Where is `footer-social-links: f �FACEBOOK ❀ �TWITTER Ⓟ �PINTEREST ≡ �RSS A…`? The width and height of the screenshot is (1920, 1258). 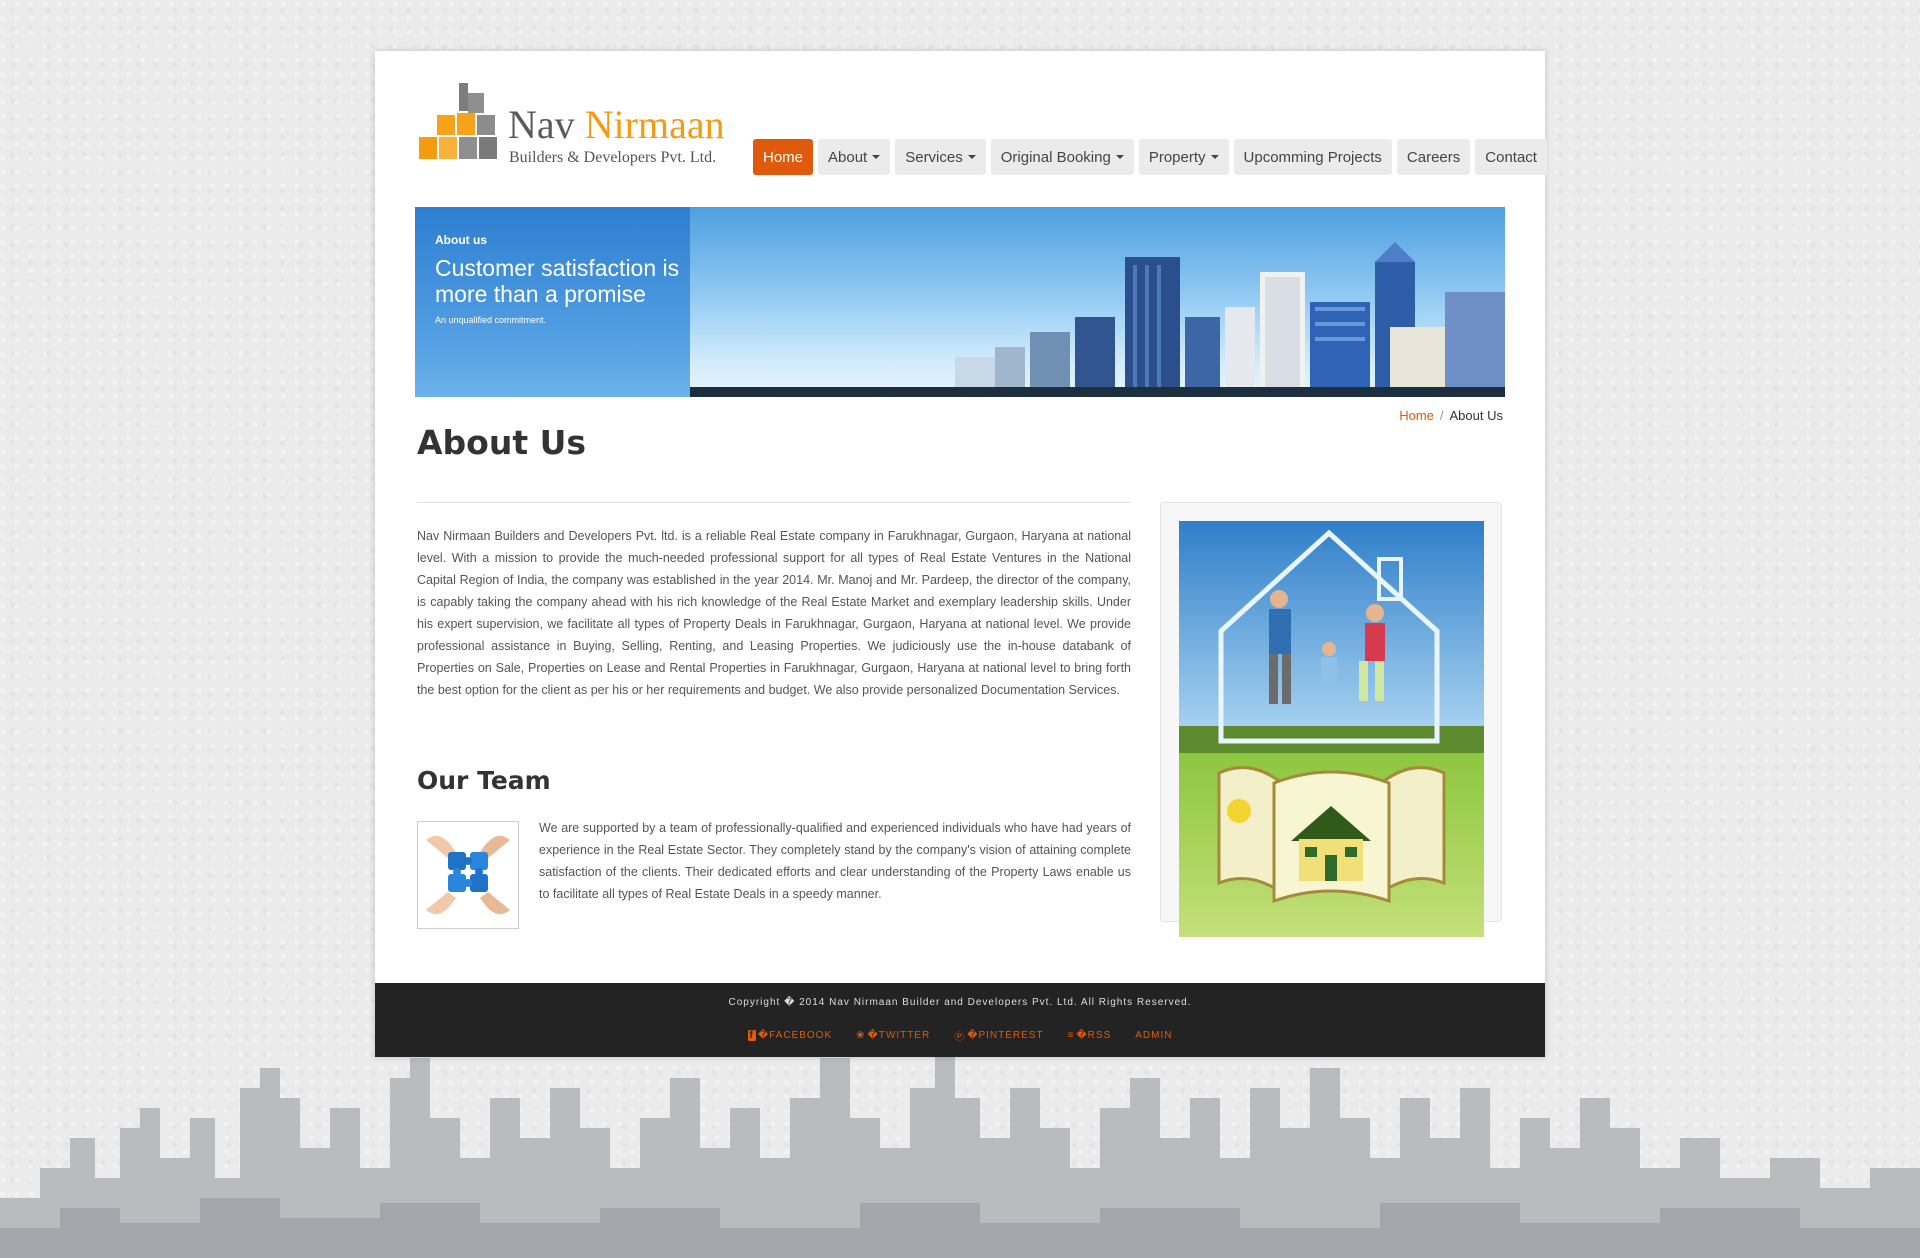
footer-social-links: f �FACEBOOK ❀ �TWITTER Ⓟ �PINTEREST ≡ �RSS A… is located at coordinates (960, 1035).